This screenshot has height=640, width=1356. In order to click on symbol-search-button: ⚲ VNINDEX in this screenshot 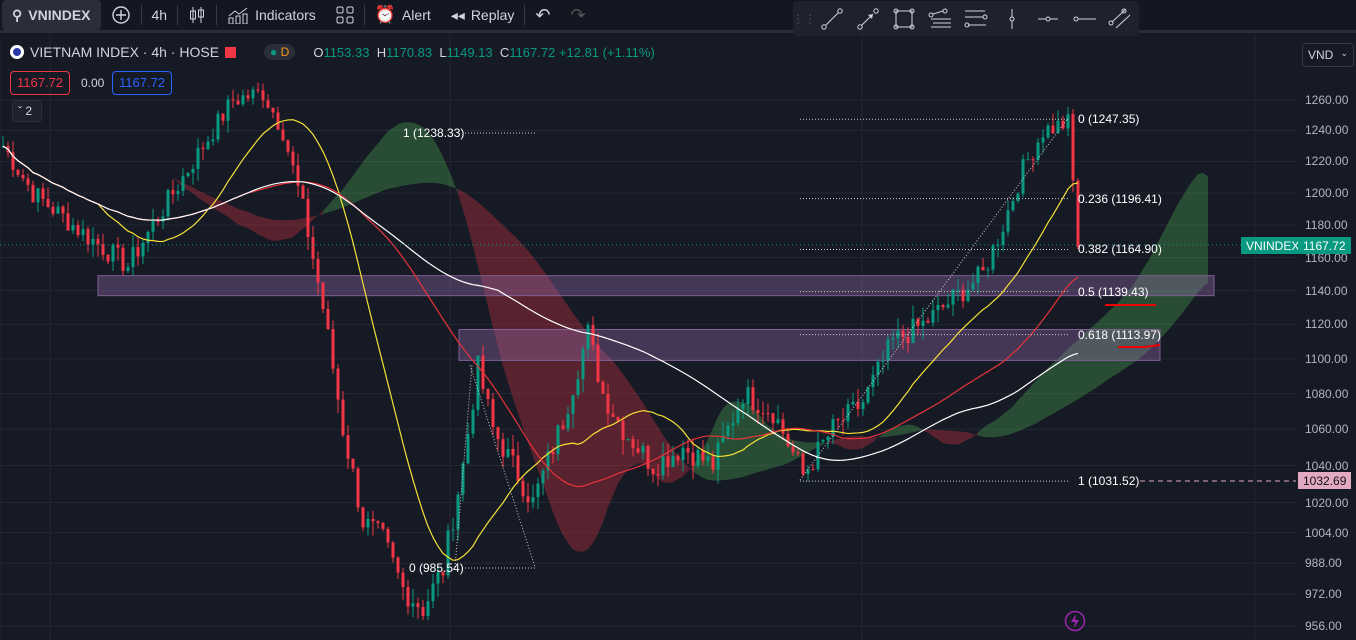, I will do `click(51, 15)`.